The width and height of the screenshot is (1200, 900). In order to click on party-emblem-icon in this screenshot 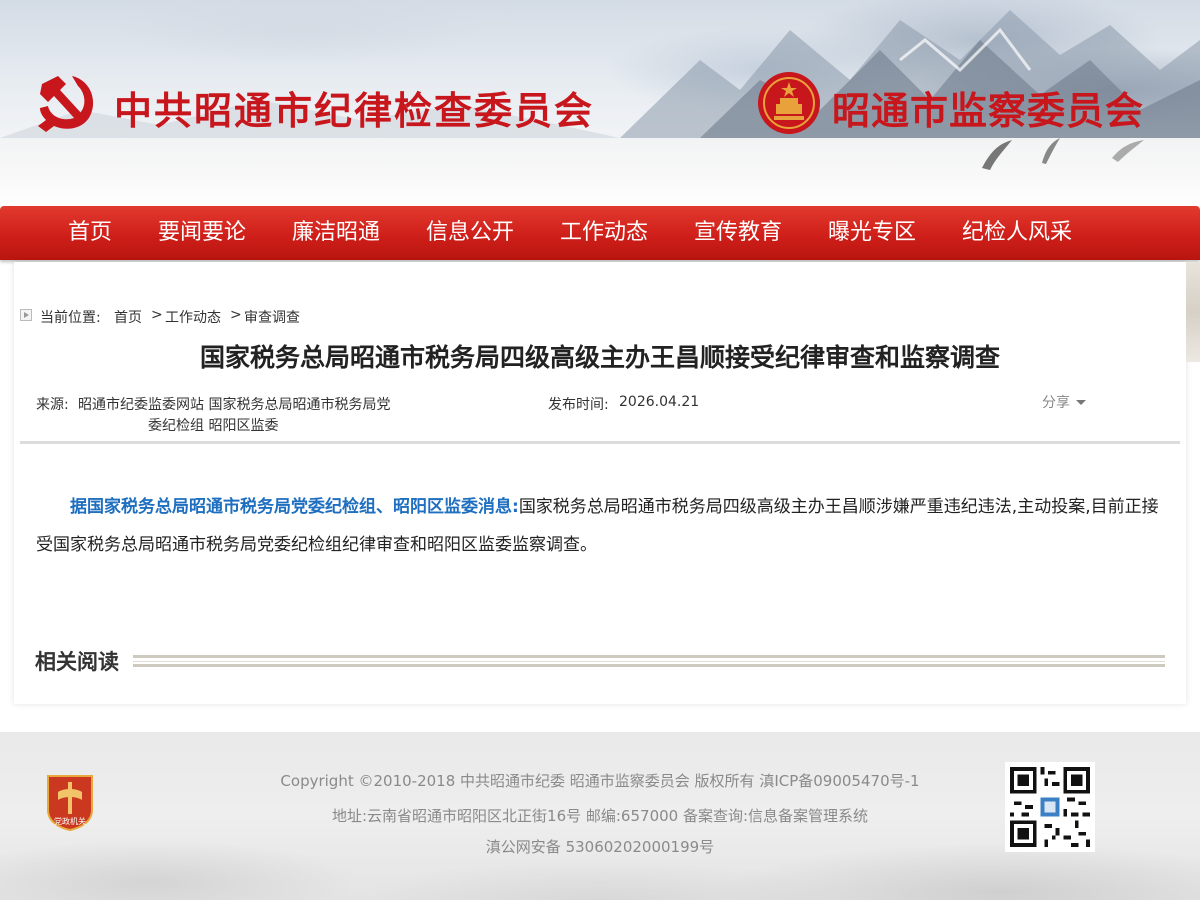, I will do `click(66, 104)`.